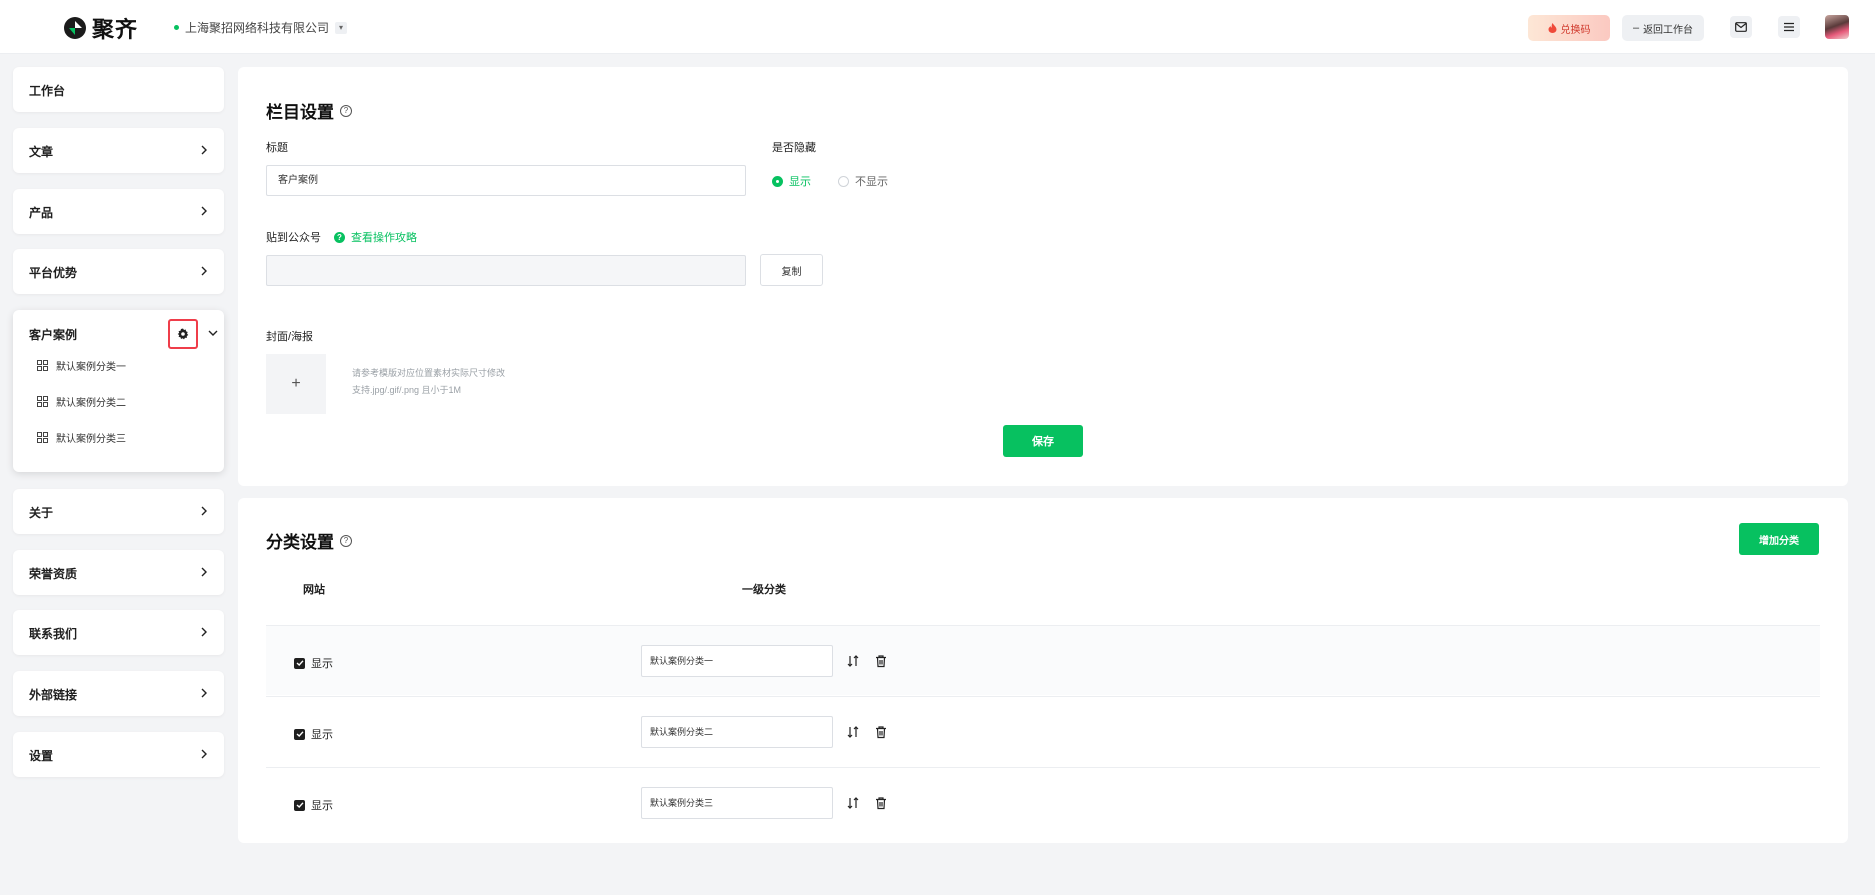 This screenshot has width=1875, height=895. What do you see at coordinates (118, 511) in the screenshot?
I see `sidebar-item-about: 关于` at bounding box center [118, 511].